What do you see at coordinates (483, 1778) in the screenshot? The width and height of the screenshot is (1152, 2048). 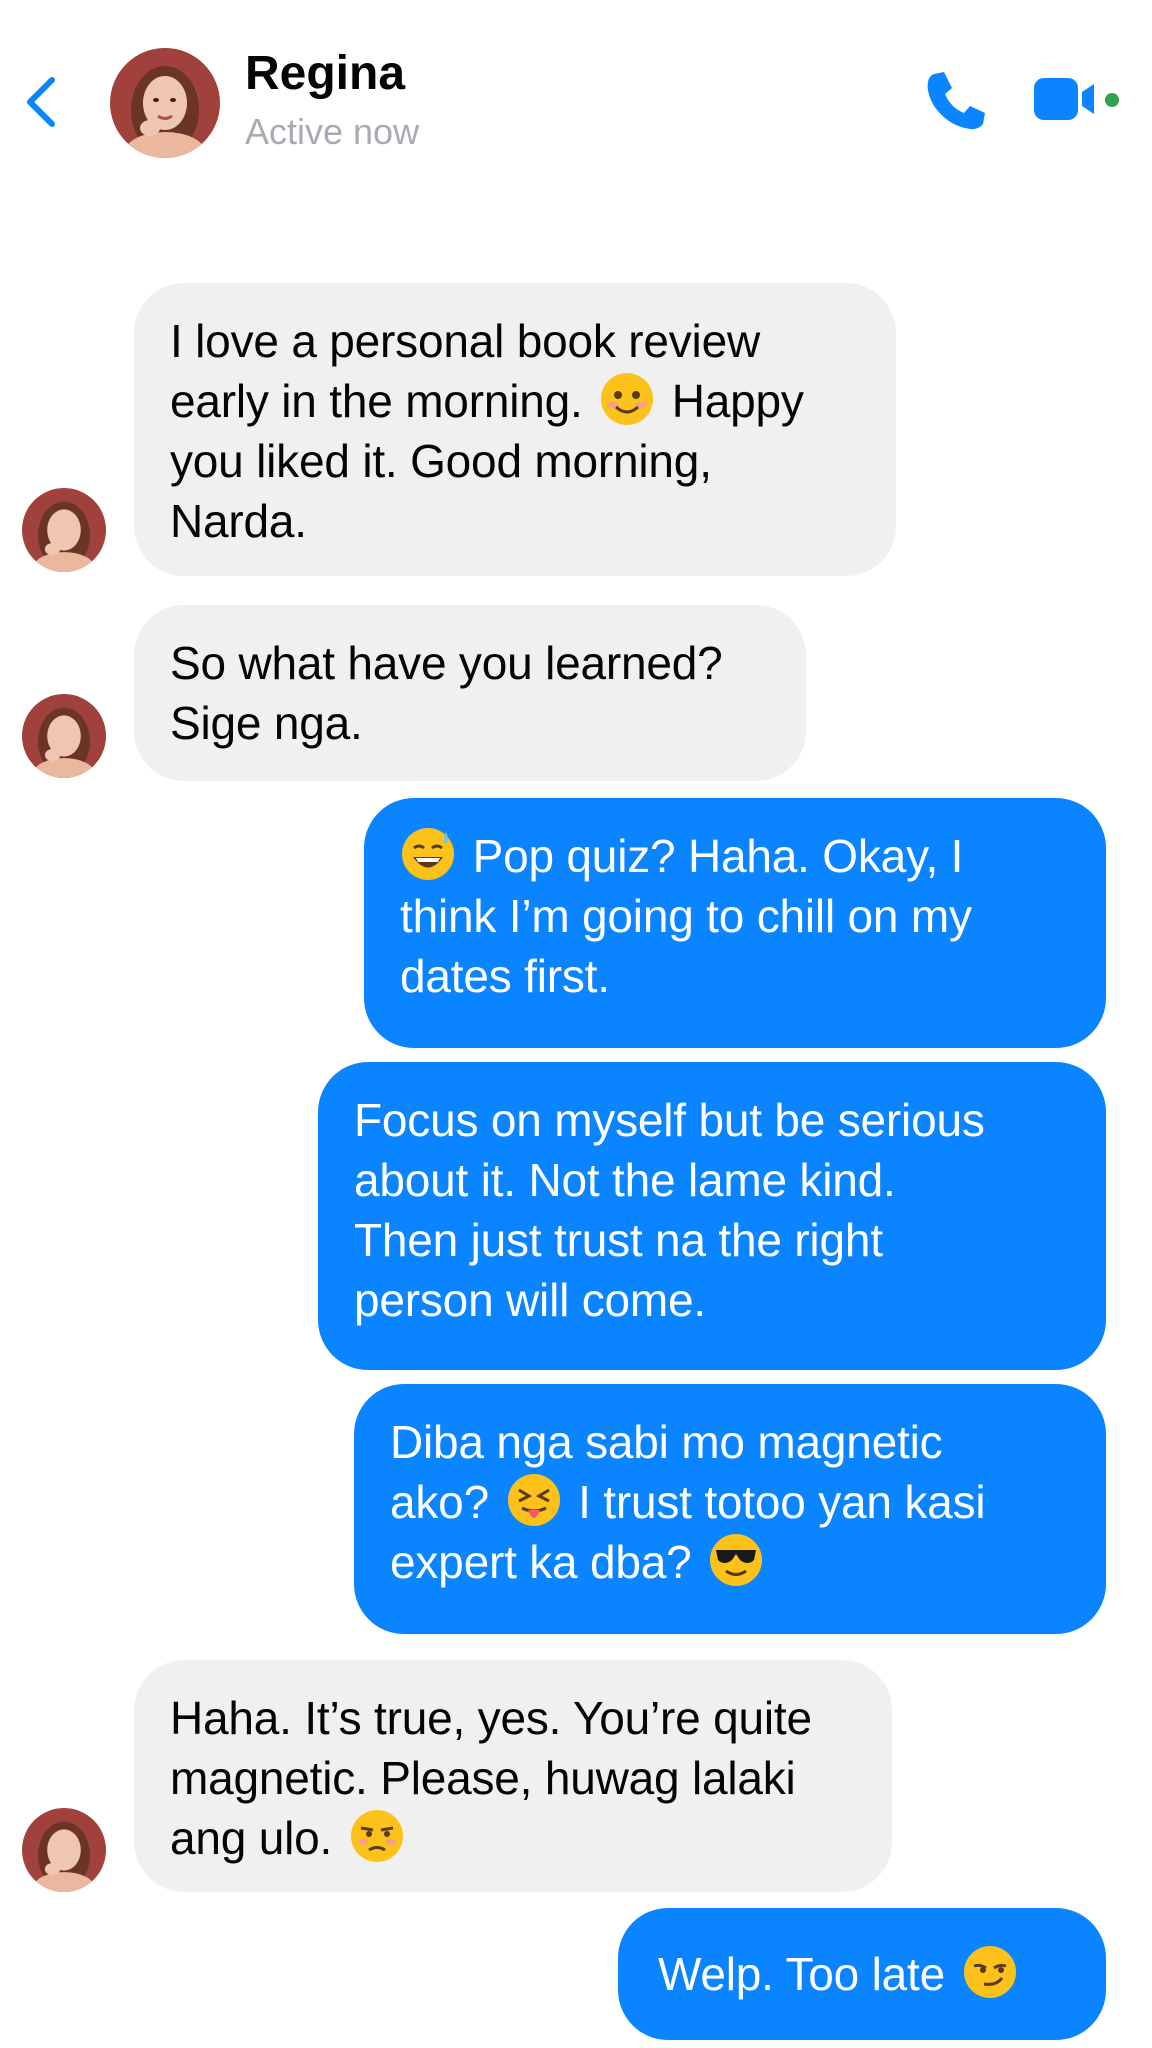 I see `message-text: magnetic. Please, huwag lalaki` at bounding box center [483, 1778].